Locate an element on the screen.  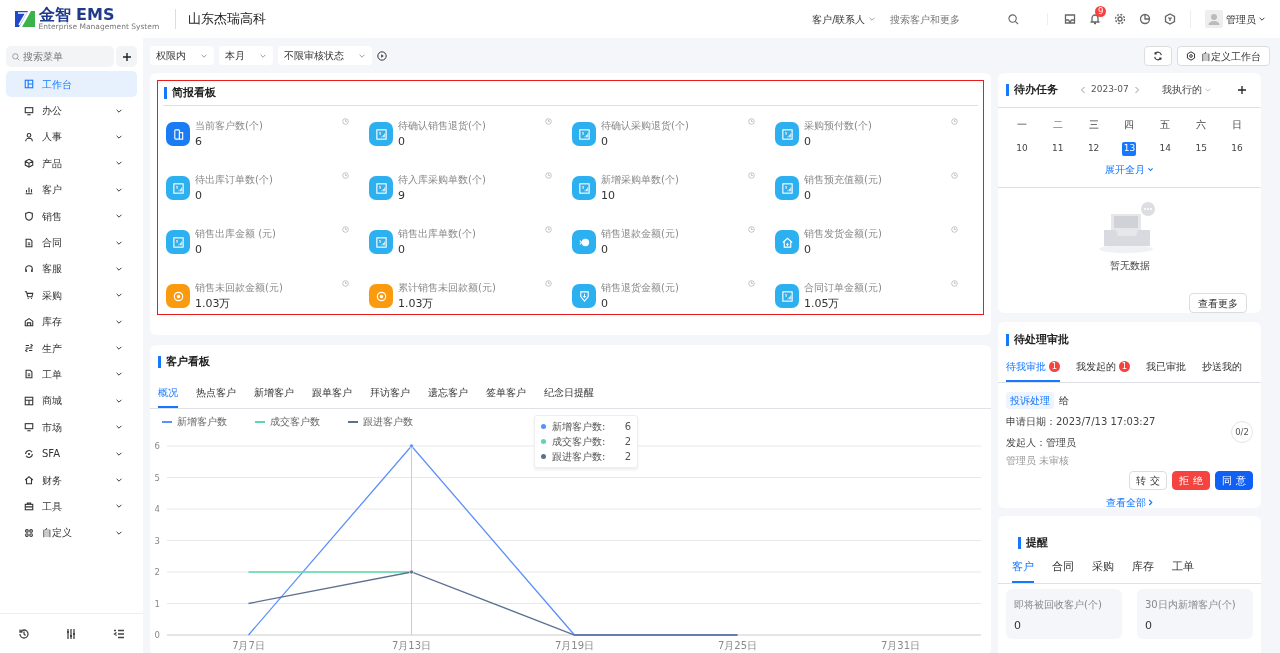
customize-button: 自定义工作台 is located at coordinates (1223, 56).